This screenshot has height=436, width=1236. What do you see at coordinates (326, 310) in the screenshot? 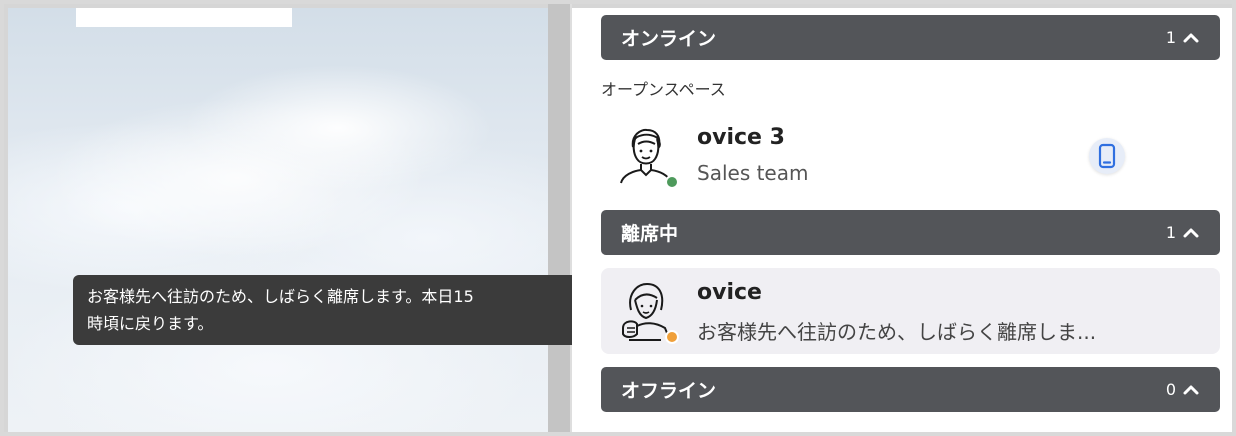
I see `status-message-tooltip: お客様先へ往訪のため、しばらく離席します。本日15 時頃に戻ります。` at bounding box center [326, 310].